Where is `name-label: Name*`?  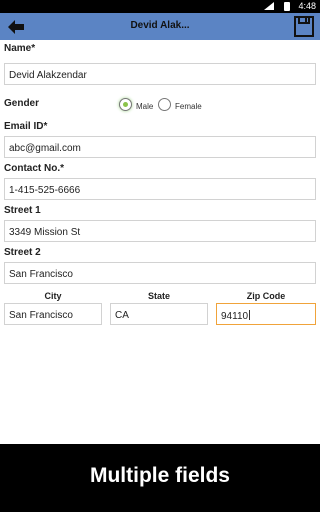
name-label: Name* is located at coordinates (20, 48).